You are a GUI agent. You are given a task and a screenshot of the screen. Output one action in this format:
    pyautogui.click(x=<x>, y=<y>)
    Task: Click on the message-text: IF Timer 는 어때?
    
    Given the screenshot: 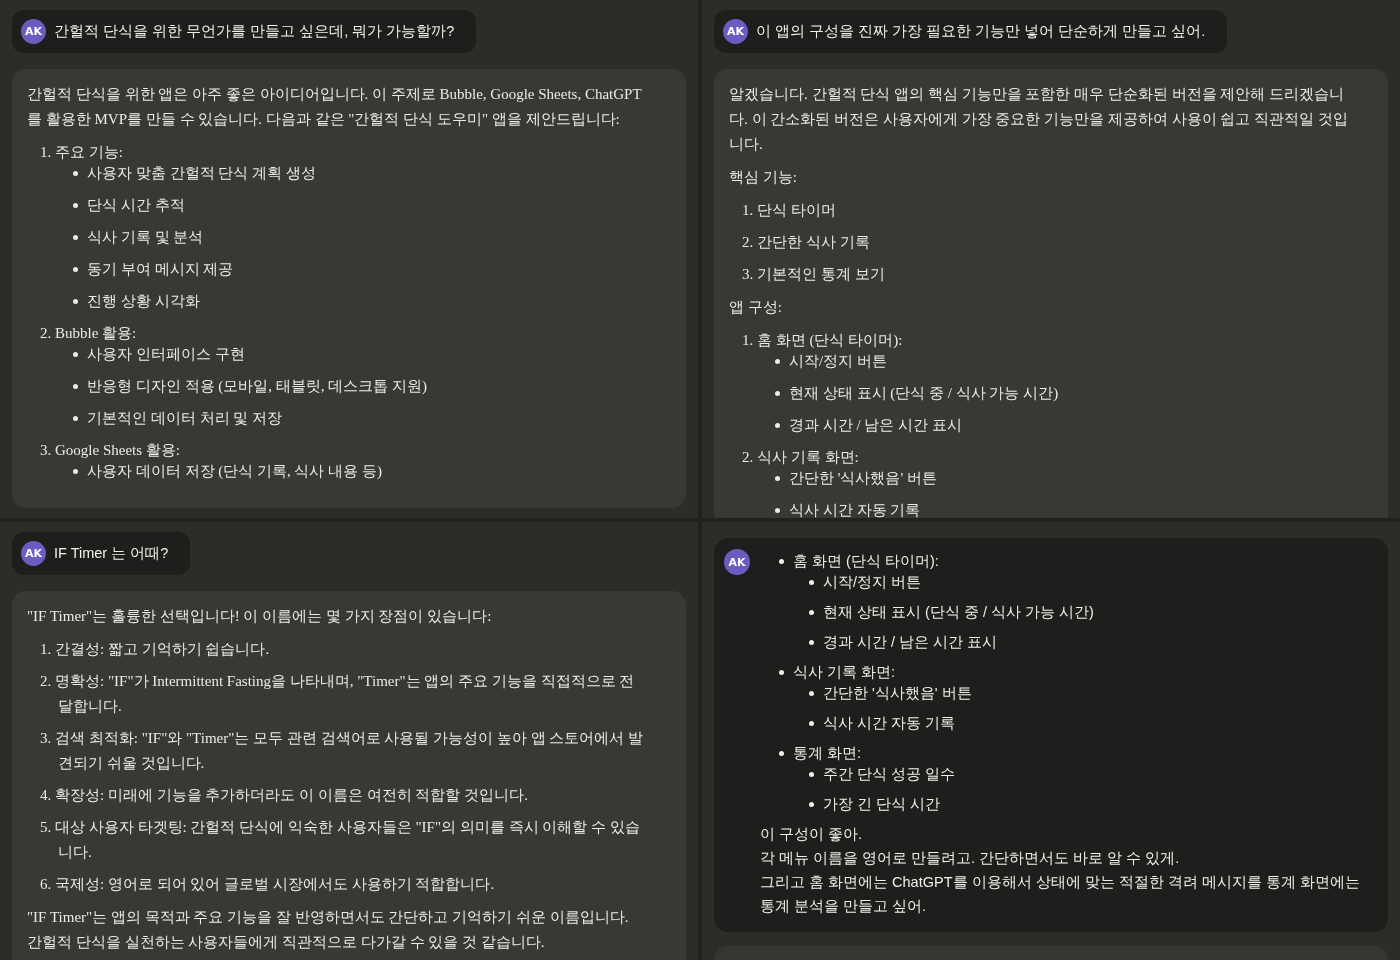 What is the action you would take?
    pyautogui.click(x=111, y=553)
    